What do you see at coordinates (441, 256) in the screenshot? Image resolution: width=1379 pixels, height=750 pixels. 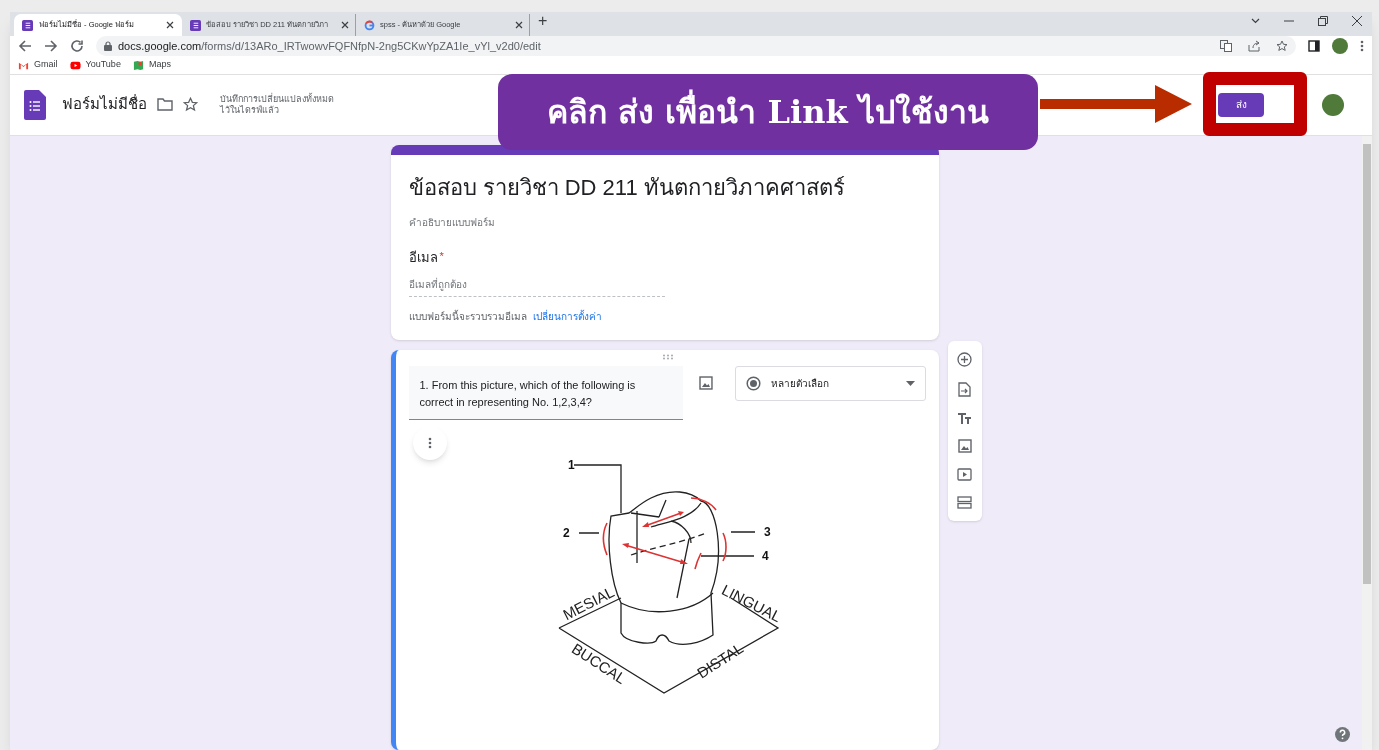 I see `required-mark: *` at bounding box center [441, 256].